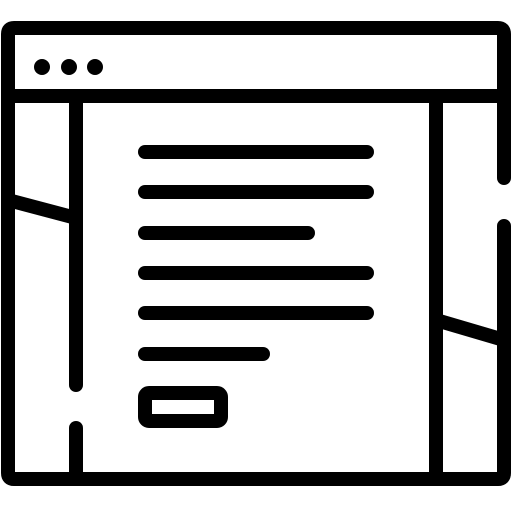 The height and width of the screenshot is (512, 512). I want to click on window-dot-2-icon, so click(69, 67).